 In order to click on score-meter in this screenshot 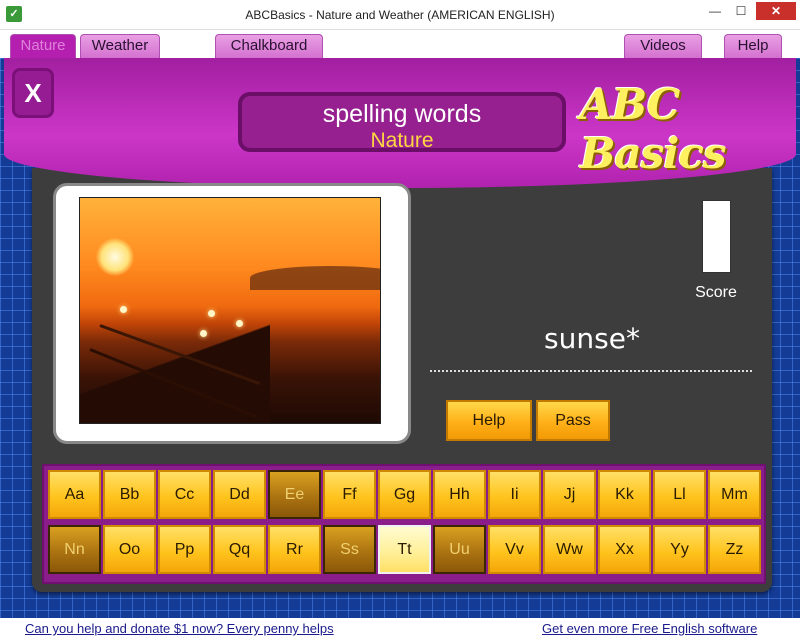, I will do `click(716, 236)`.